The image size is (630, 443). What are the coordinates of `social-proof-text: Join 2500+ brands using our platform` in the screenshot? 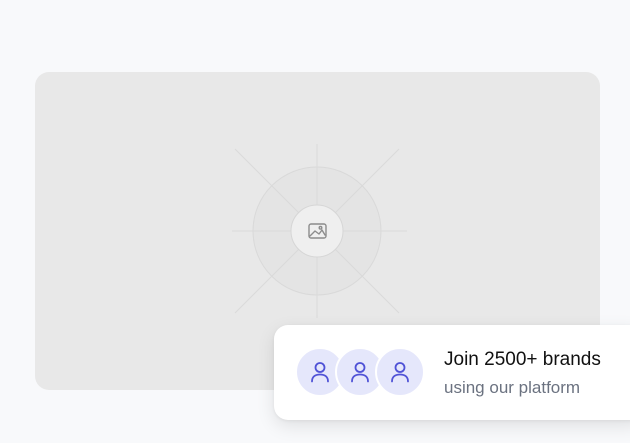 It's located at (522, 373).